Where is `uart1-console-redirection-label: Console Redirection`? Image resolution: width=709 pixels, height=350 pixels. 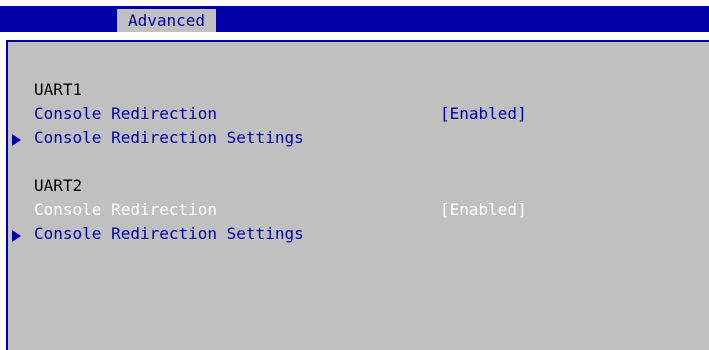 uart1-console-redirection-label: Console Redirection is located at coordinates (125, 114).